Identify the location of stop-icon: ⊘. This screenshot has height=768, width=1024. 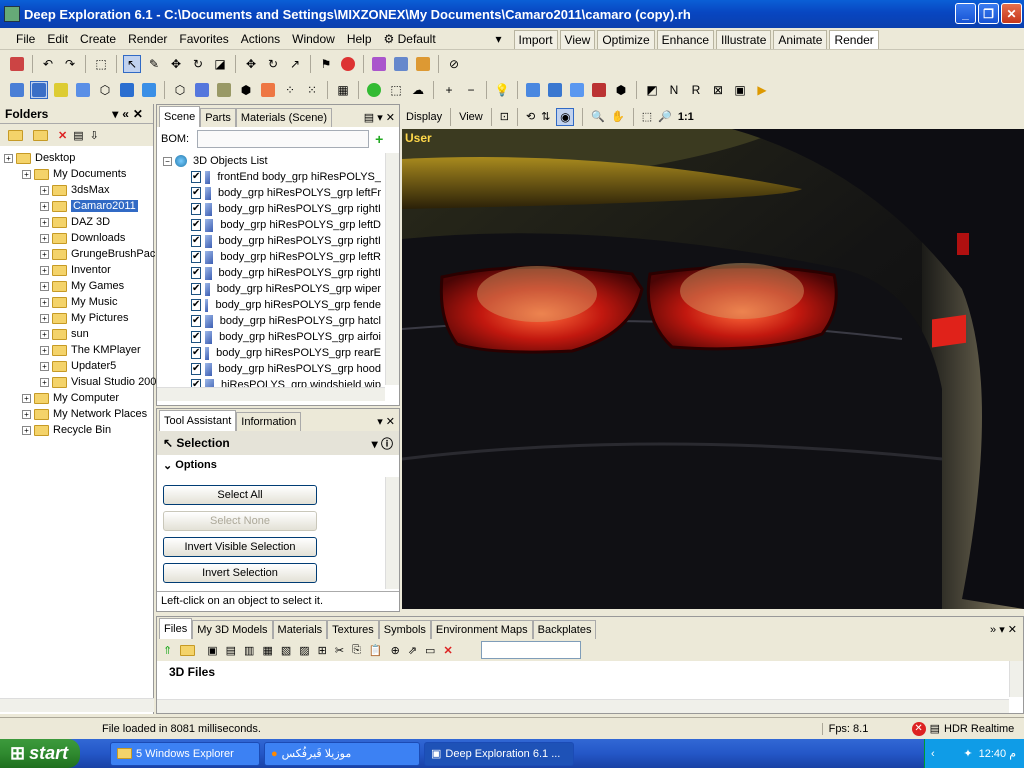
(454, 64).